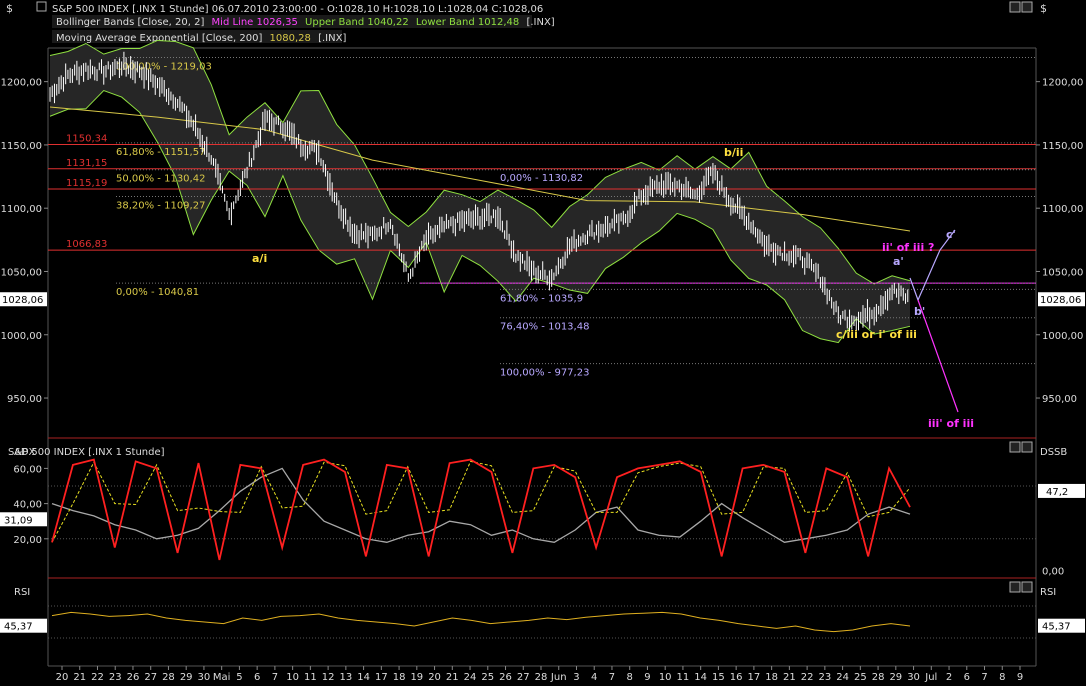  I want to click on x-tick-label: 5, so click(239, 677).